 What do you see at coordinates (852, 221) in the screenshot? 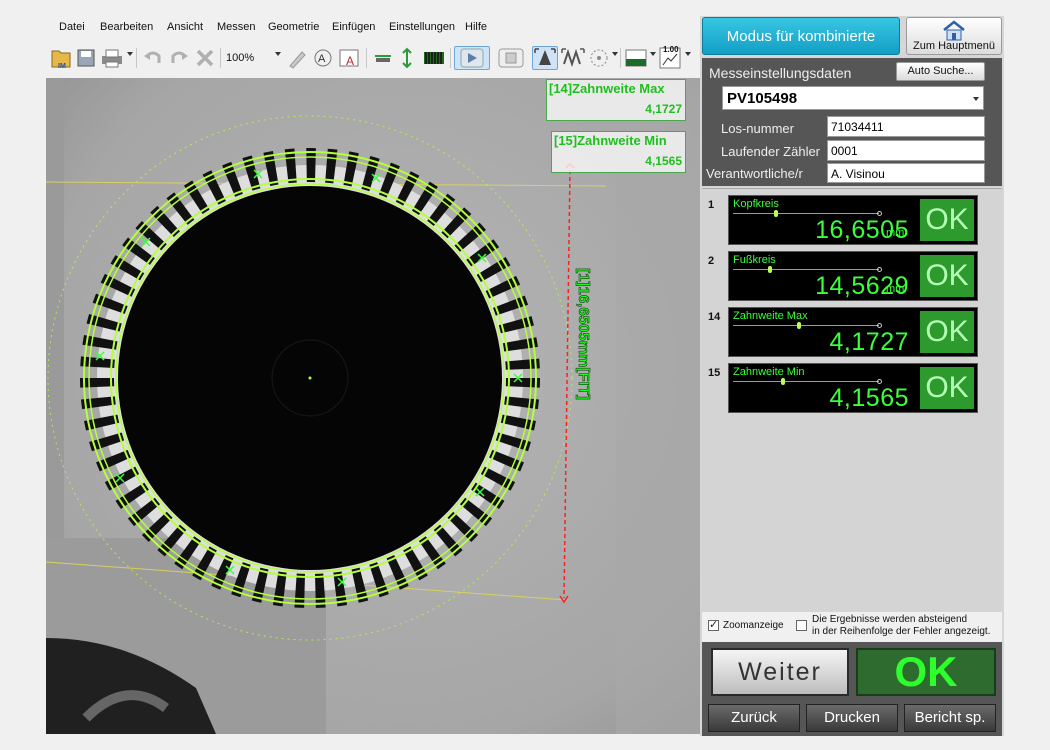
I see `result-row: 1 Kopfkreis 16,6505 mm OK` at bounding box center [852, 221].